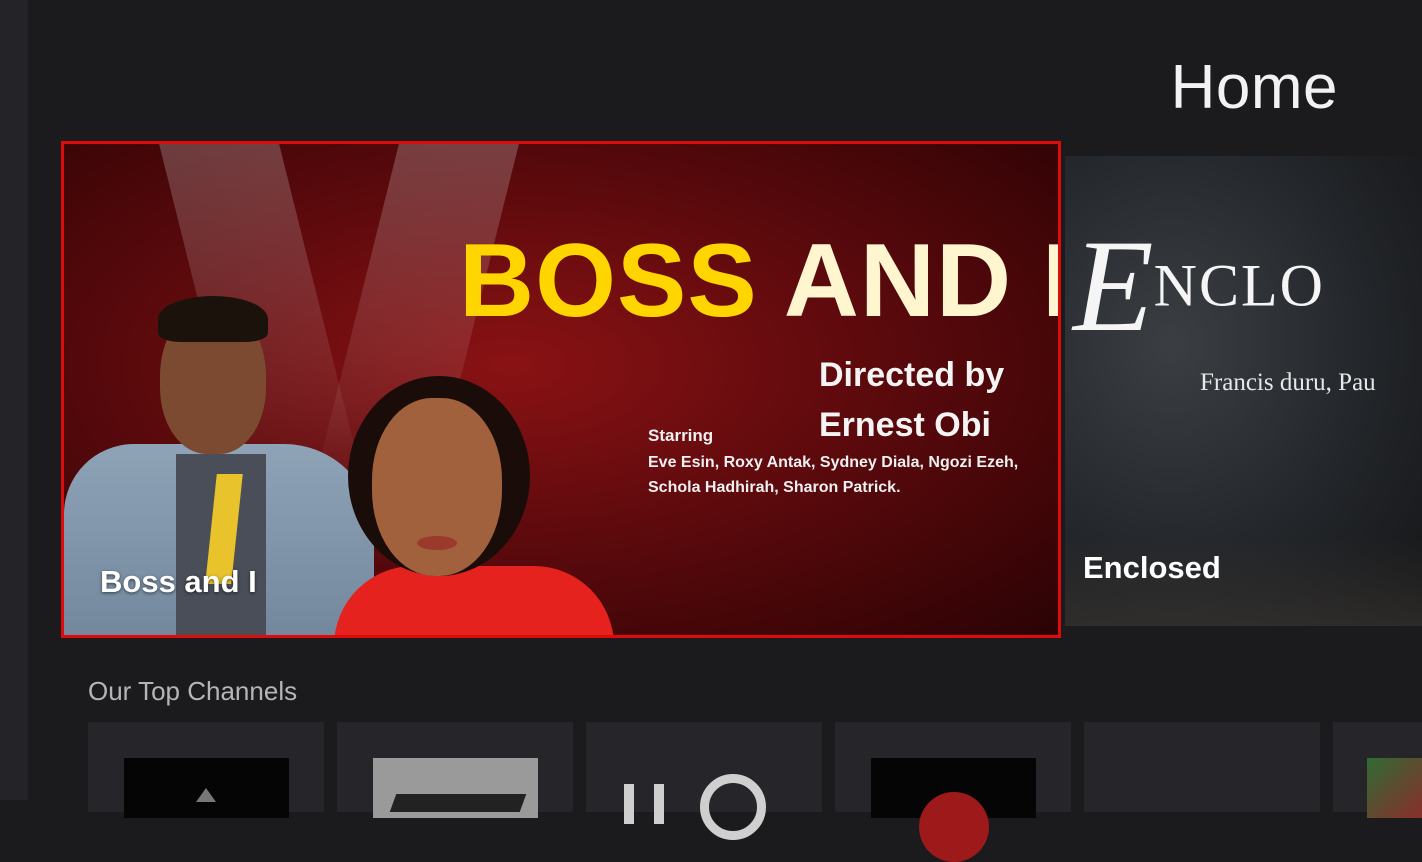 This screenshot has width=1422, height=862. What do you see at coordinates (1113, 285) in the screenshot?
I see `poster-logo-initial: E` at bounding box center [1113, 285].